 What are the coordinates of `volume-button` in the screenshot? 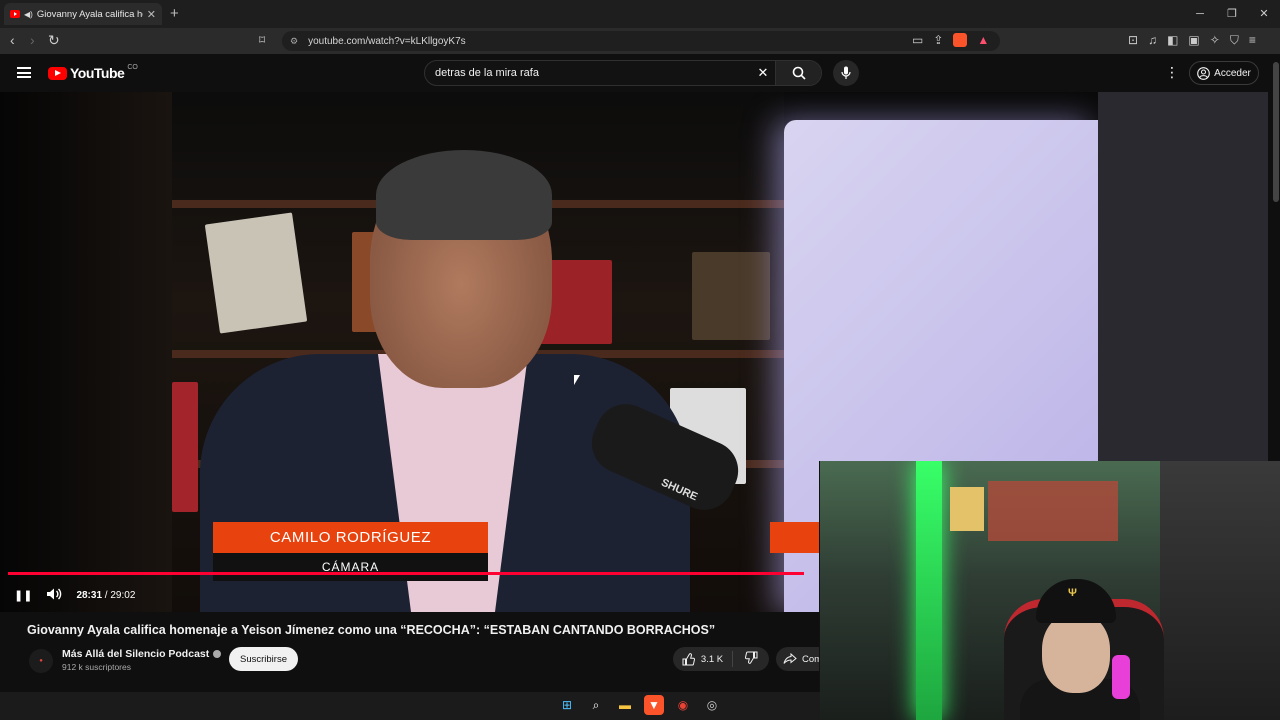 It's located at (54, 595).